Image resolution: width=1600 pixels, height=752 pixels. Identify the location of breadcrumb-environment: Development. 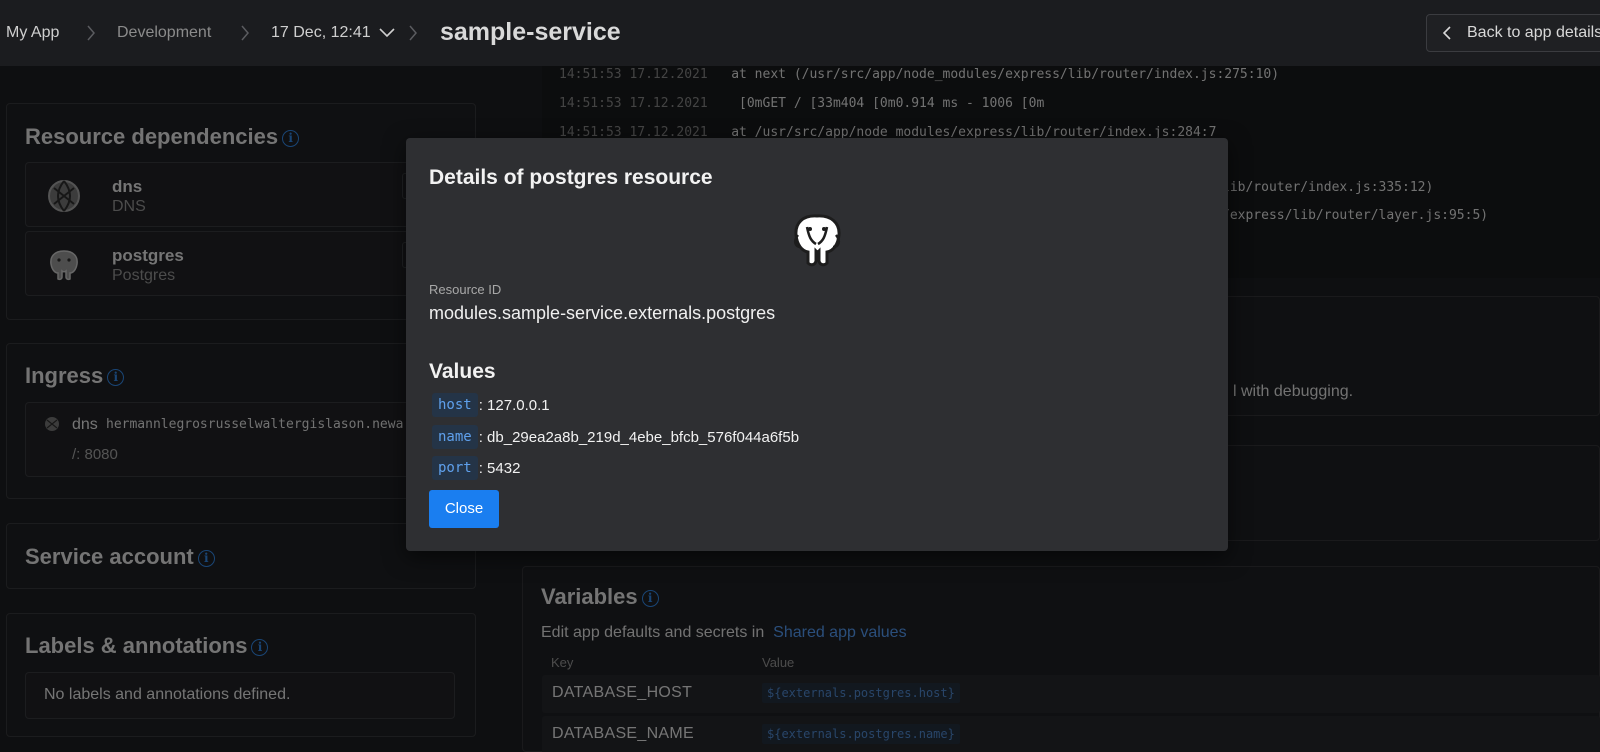
(164, 33).